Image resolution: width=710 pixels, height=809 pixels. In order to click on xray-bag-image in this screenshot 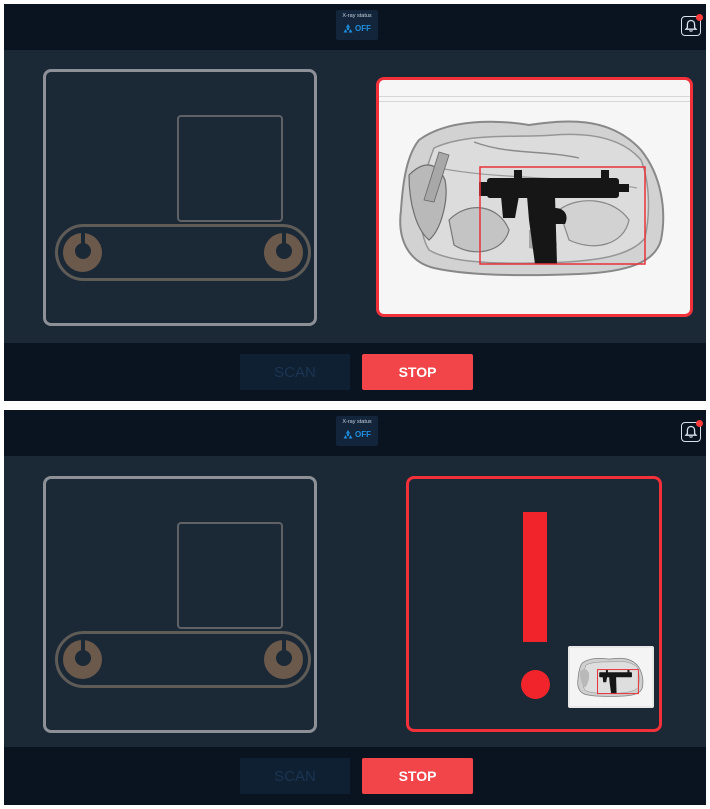, I will do `click(532, 198)`.